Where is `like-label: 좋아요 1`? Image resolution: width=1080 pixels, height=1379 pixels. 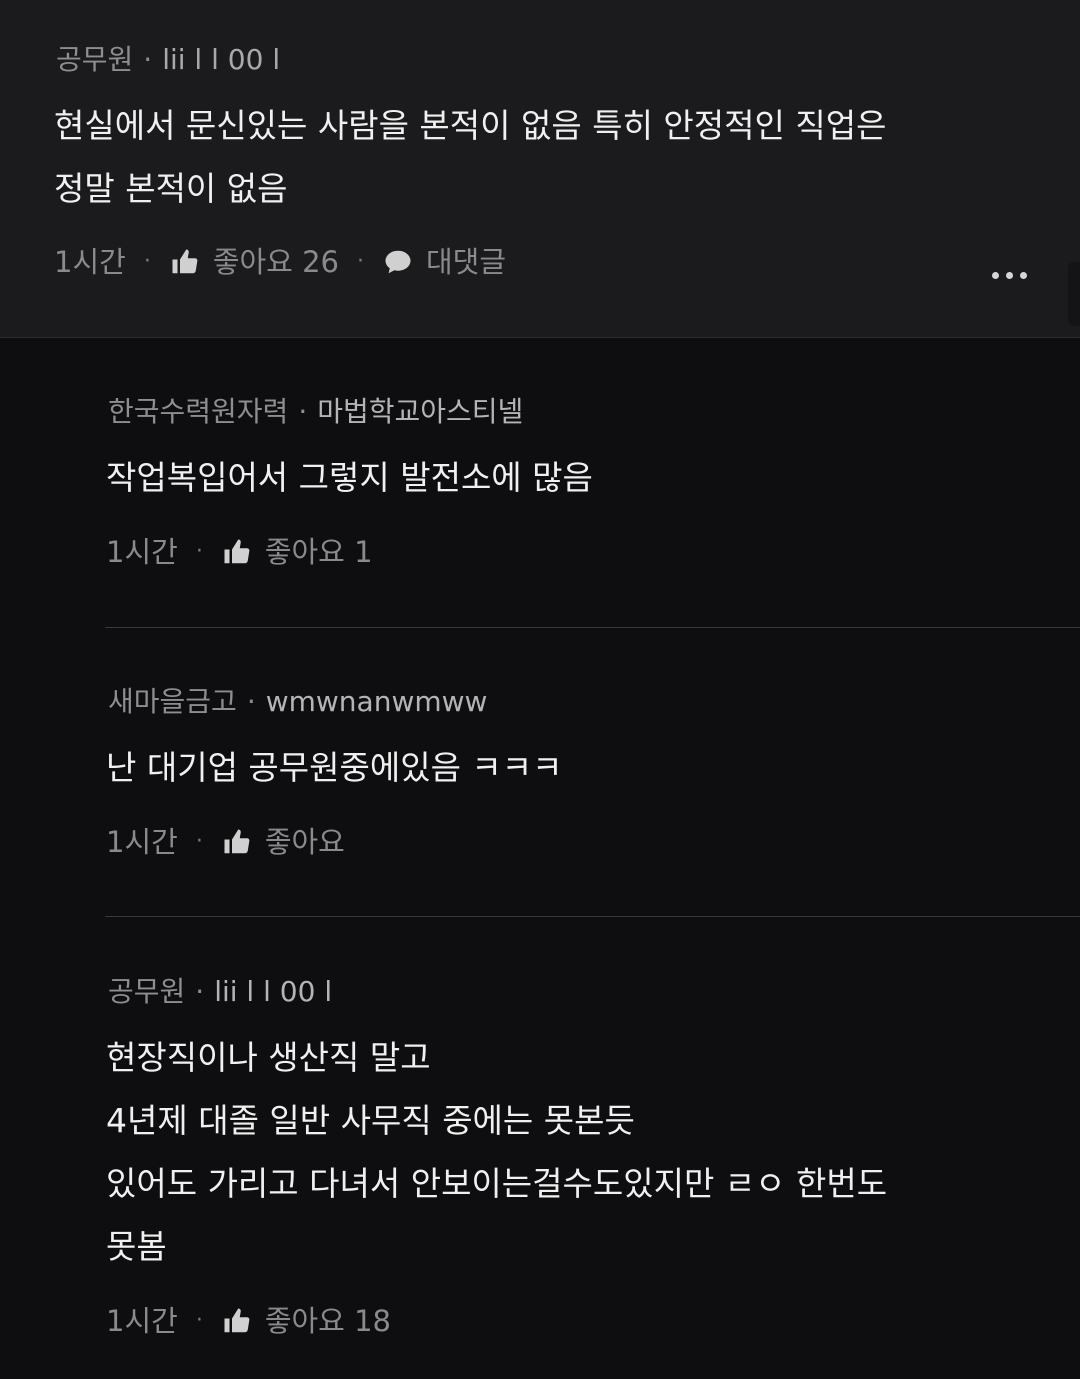
like-label: 좋아요 1 is located at coordinates (318, 552).